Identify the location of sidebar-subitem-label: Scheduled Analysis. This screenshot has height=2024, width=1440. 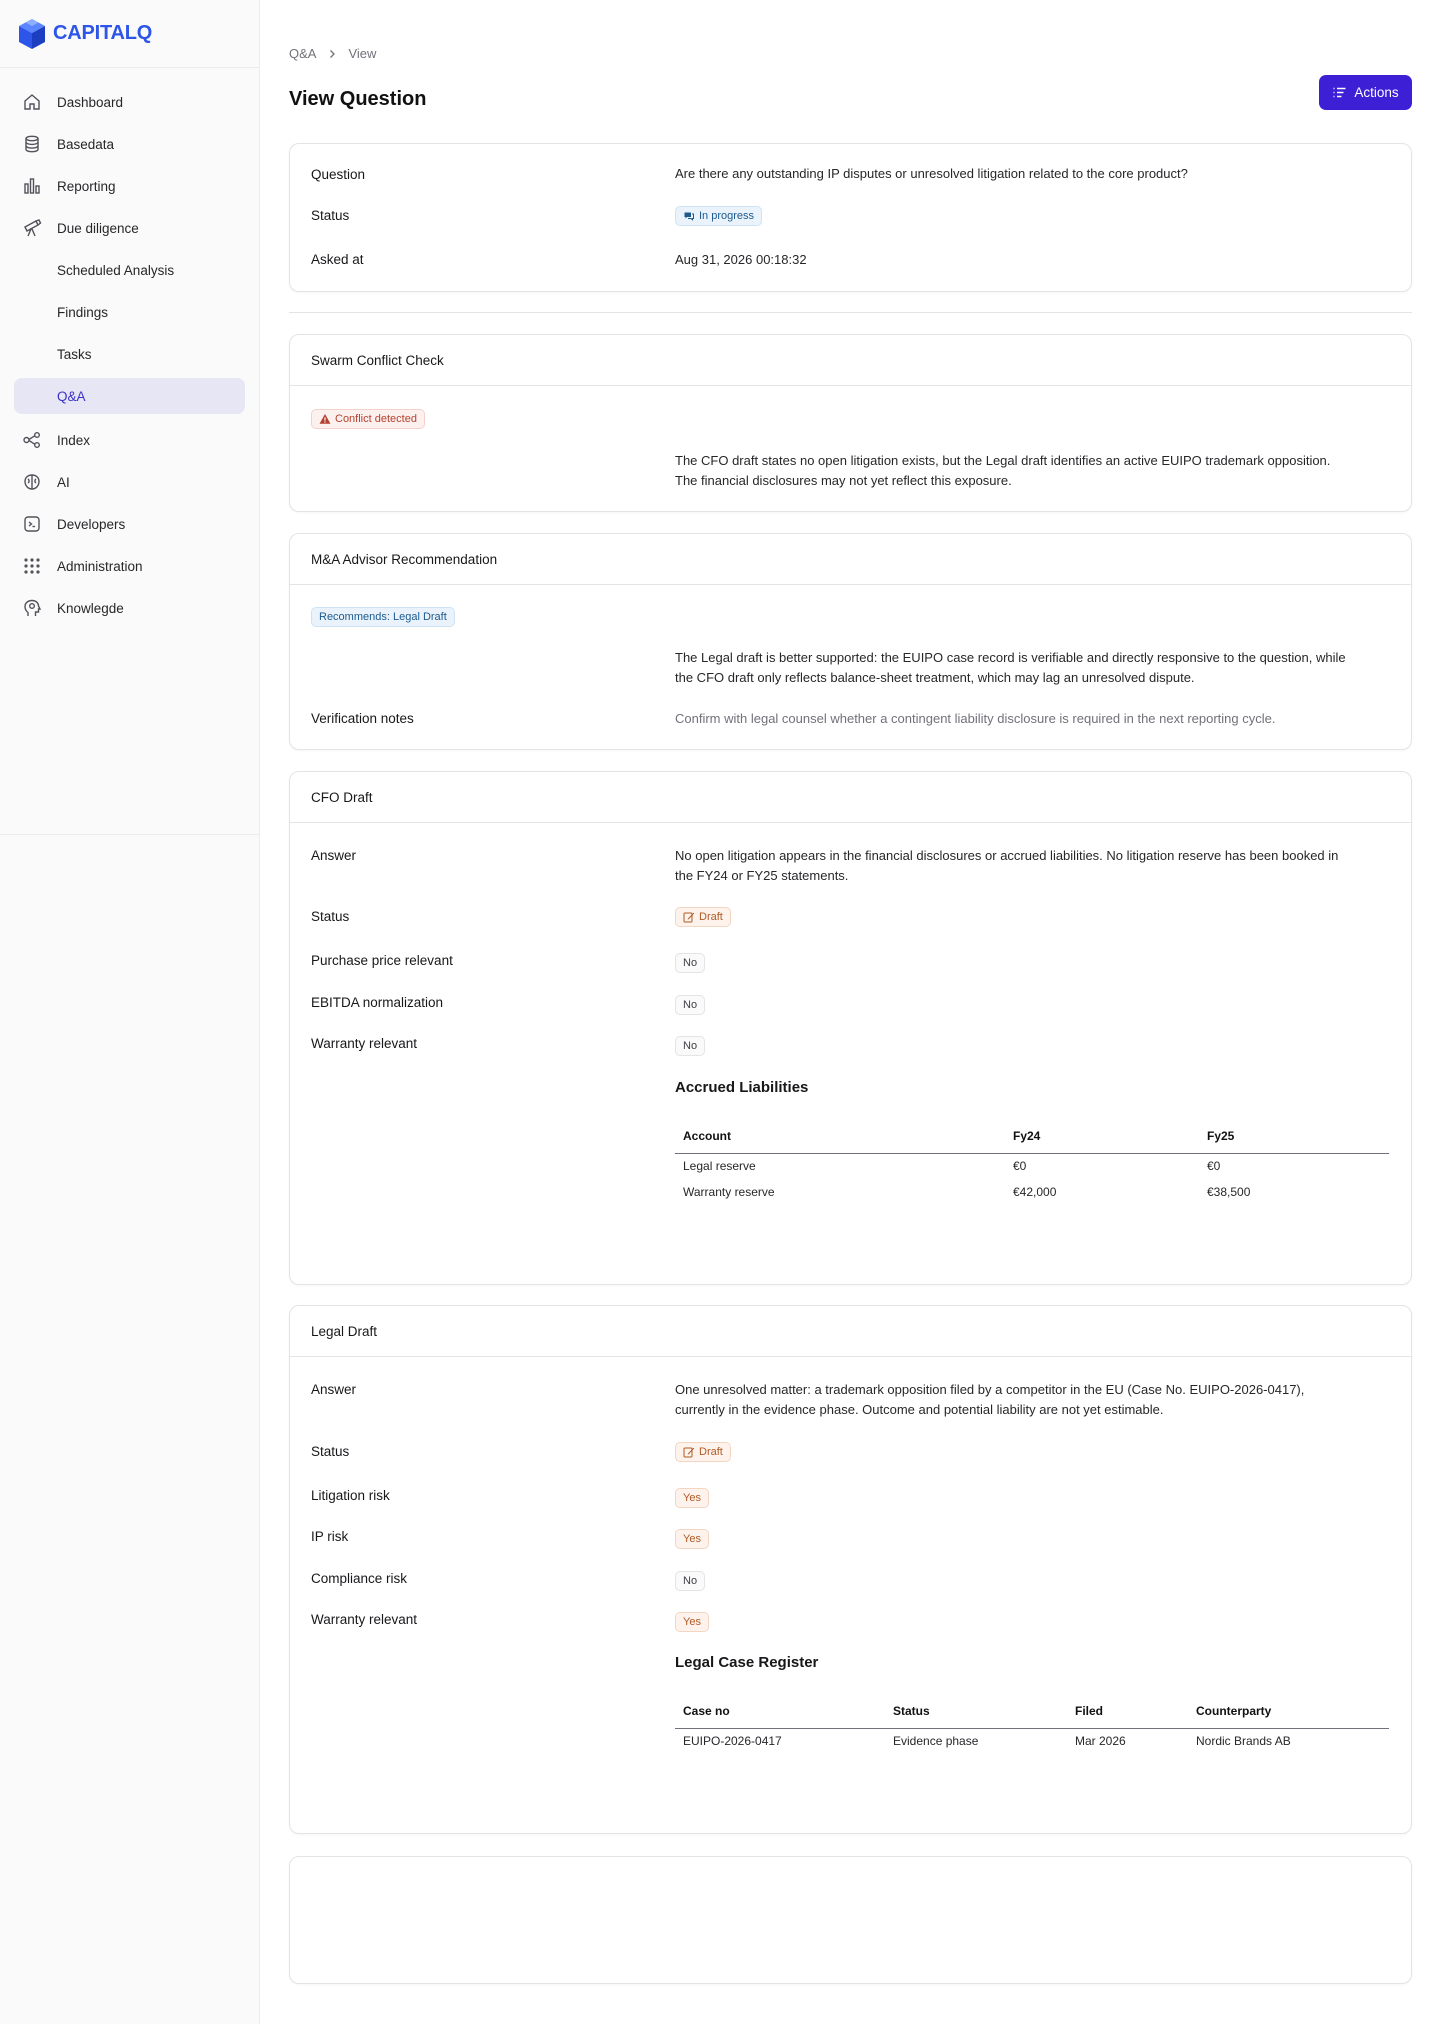
(116, 270).